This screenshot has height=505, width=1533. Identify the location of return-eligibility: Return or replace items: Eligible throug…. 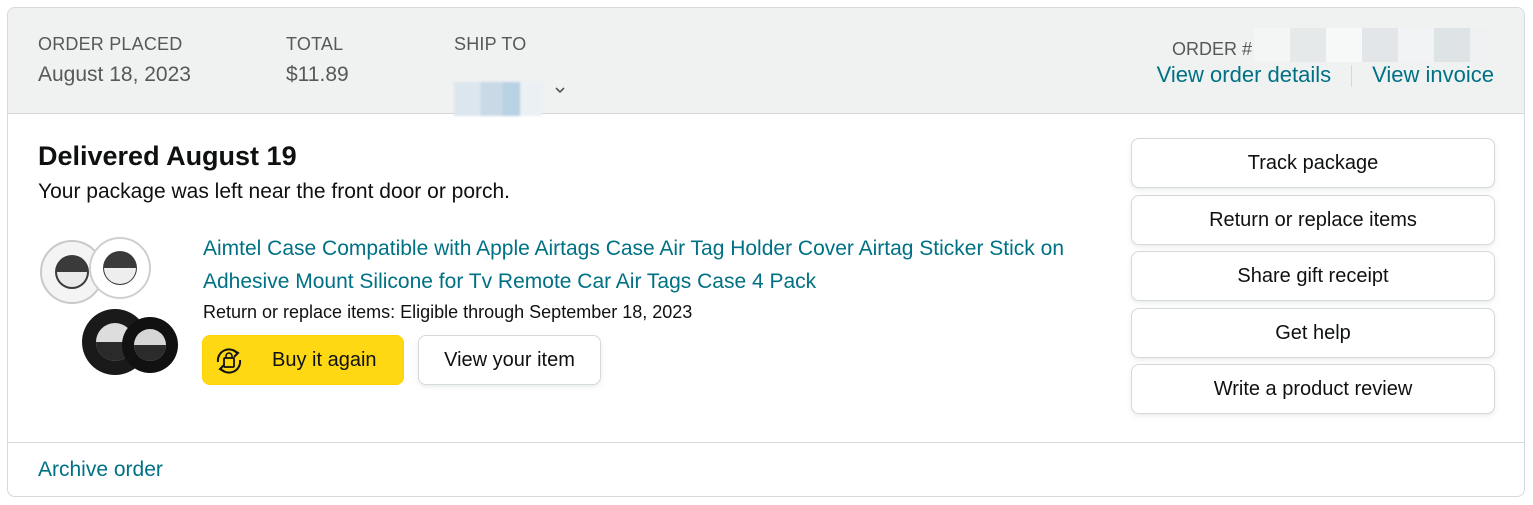
(448, 312).